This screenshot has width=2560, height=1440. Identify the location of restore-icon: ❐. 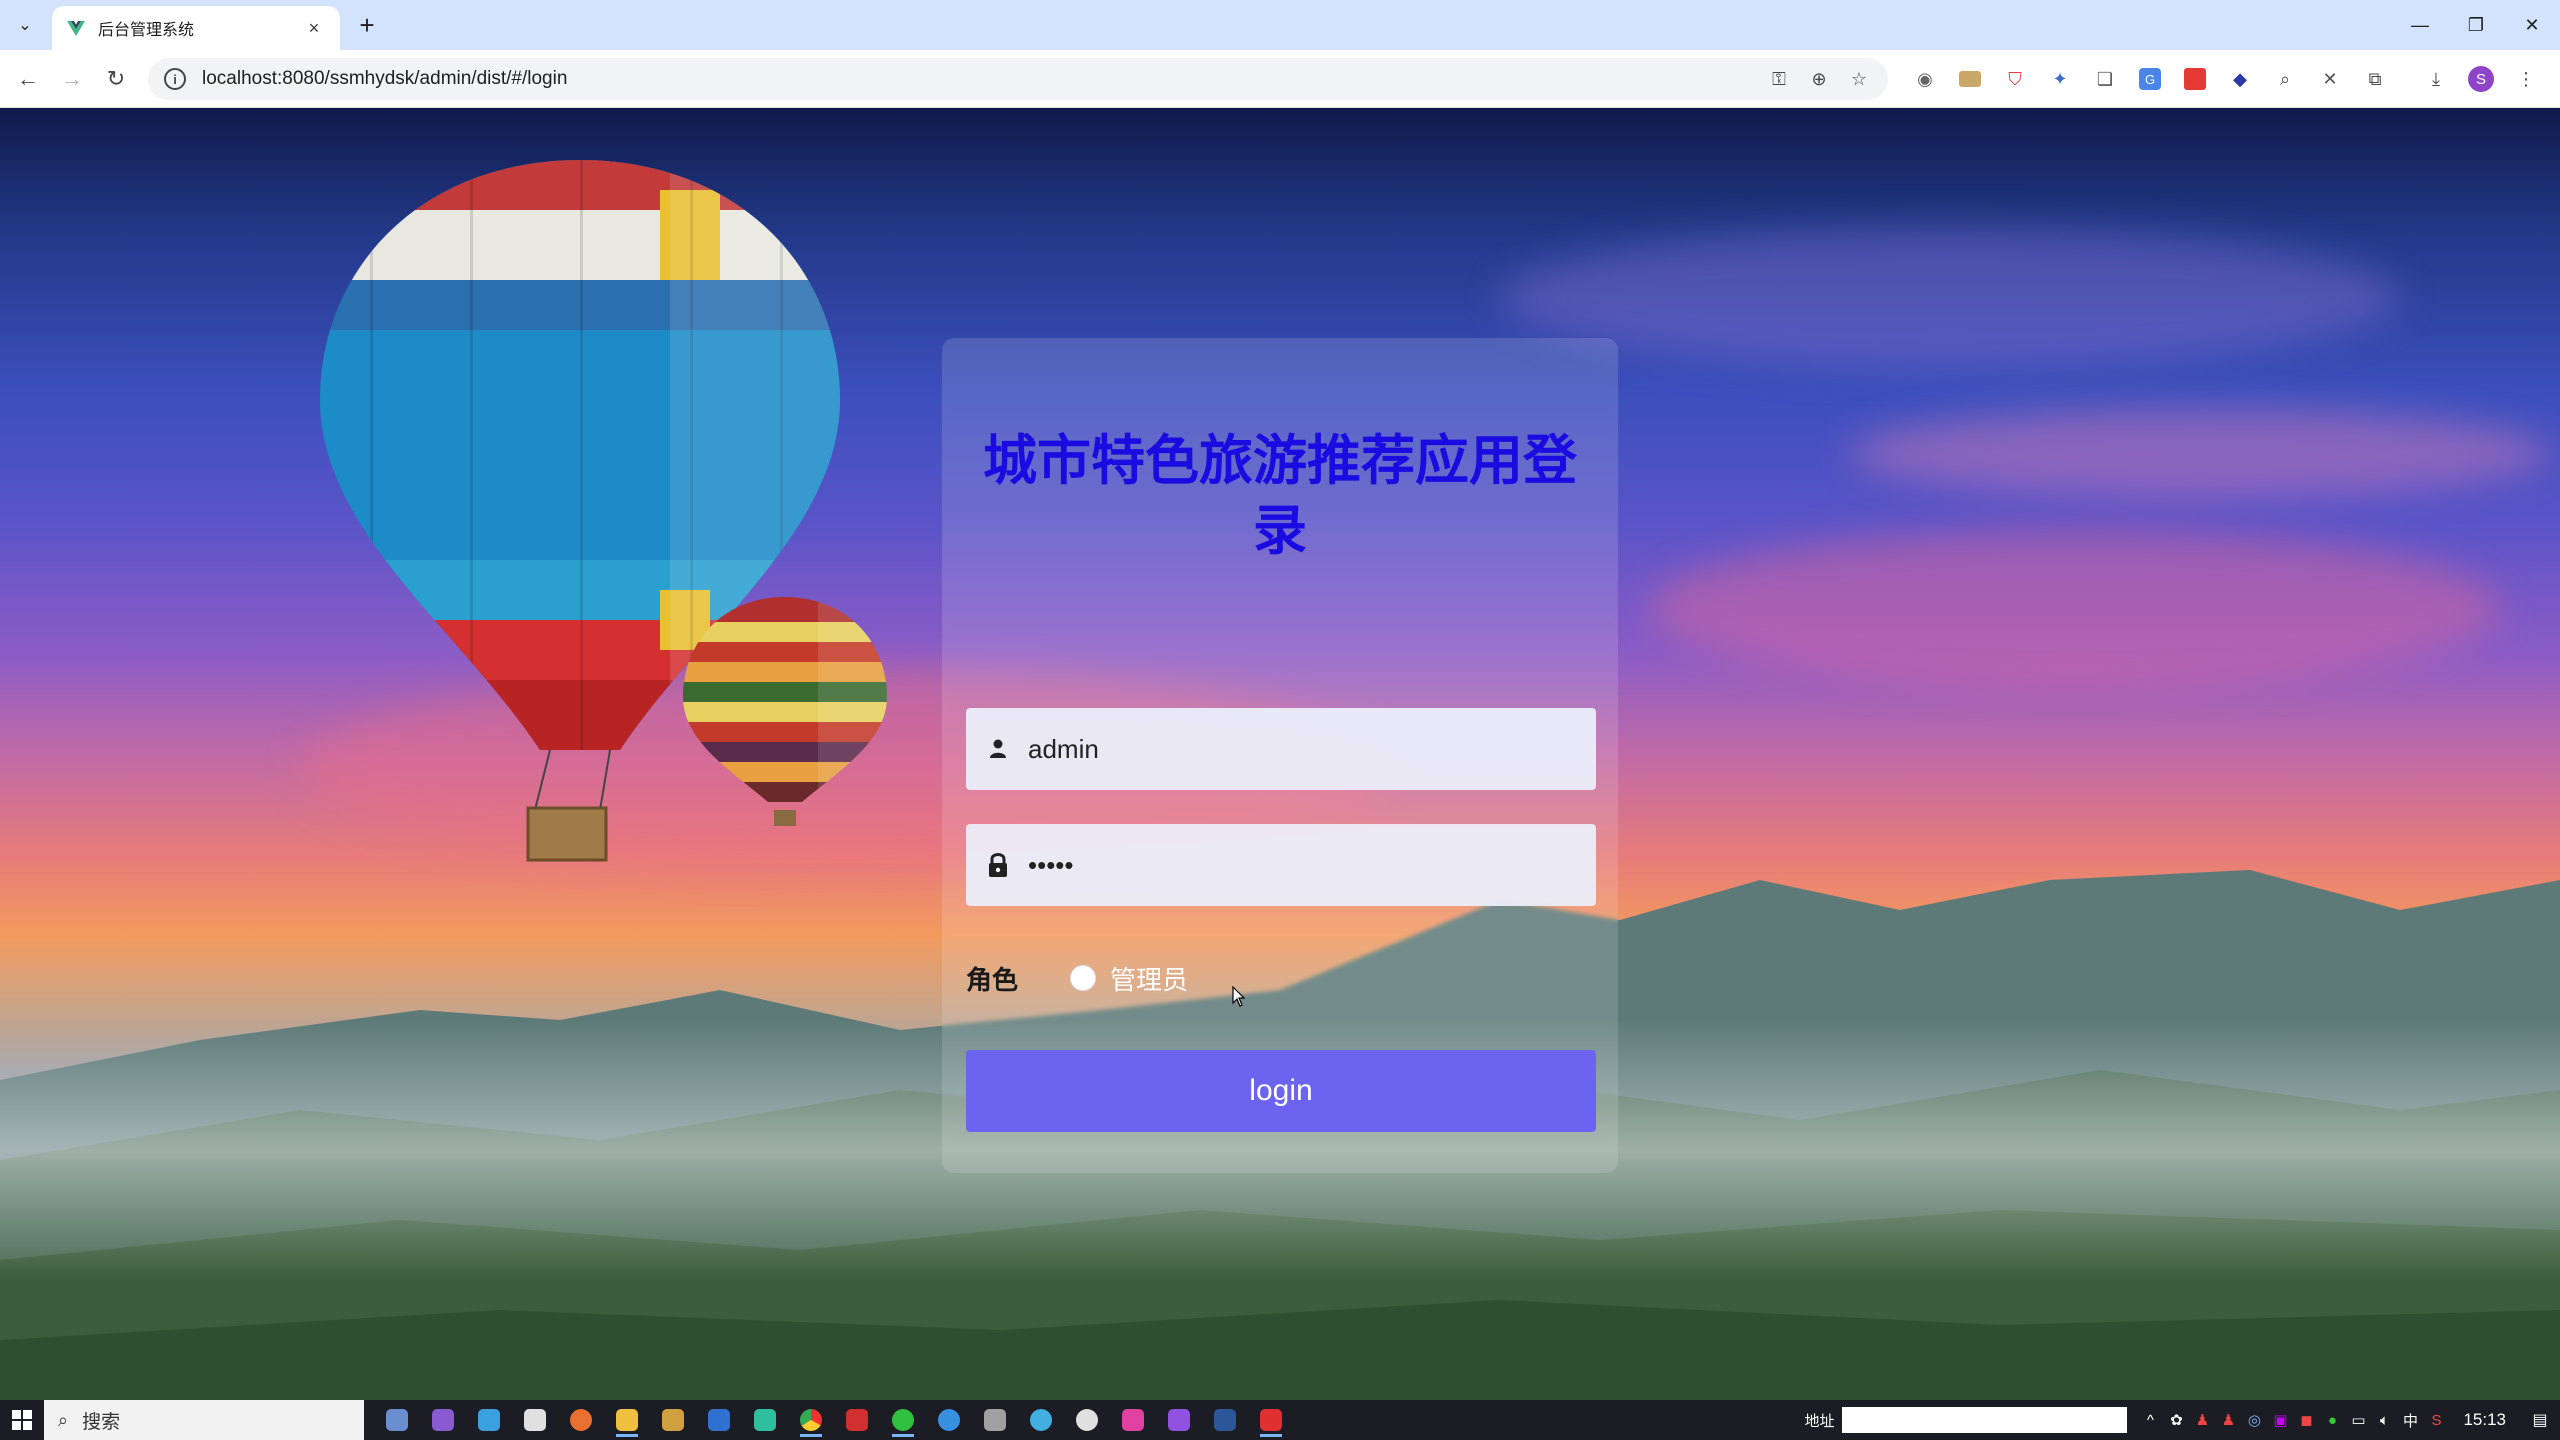
(2476, 25).